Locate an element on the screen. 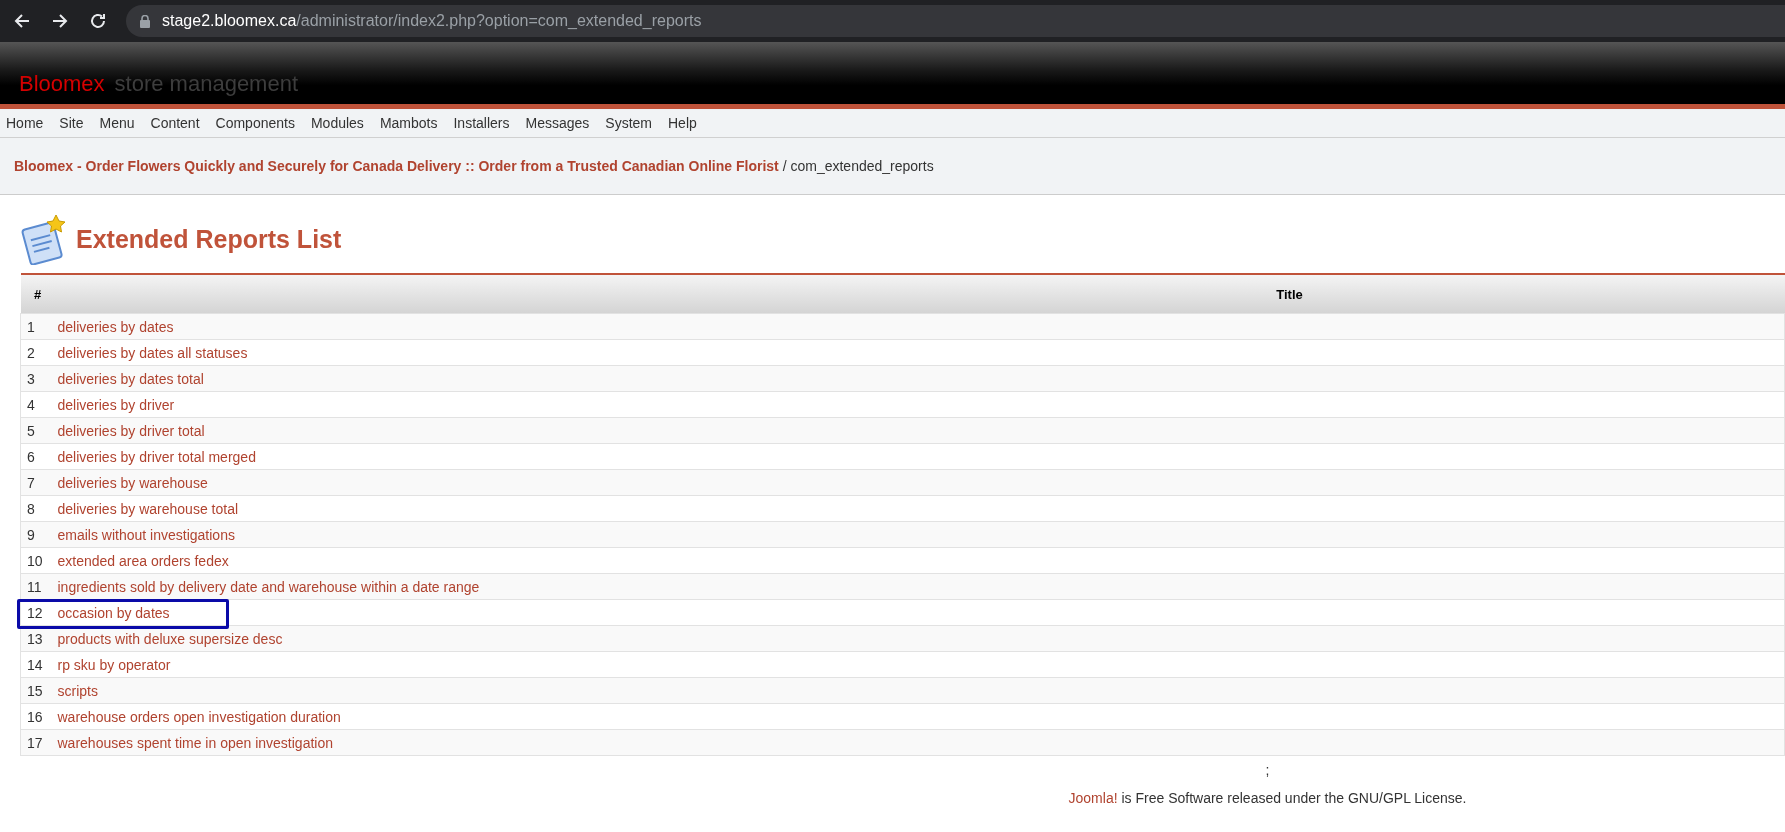 Image resolution: width=1785 pixels, height=832 pixels. report-link: deliveries by driver is located at coordinates (116, 404).